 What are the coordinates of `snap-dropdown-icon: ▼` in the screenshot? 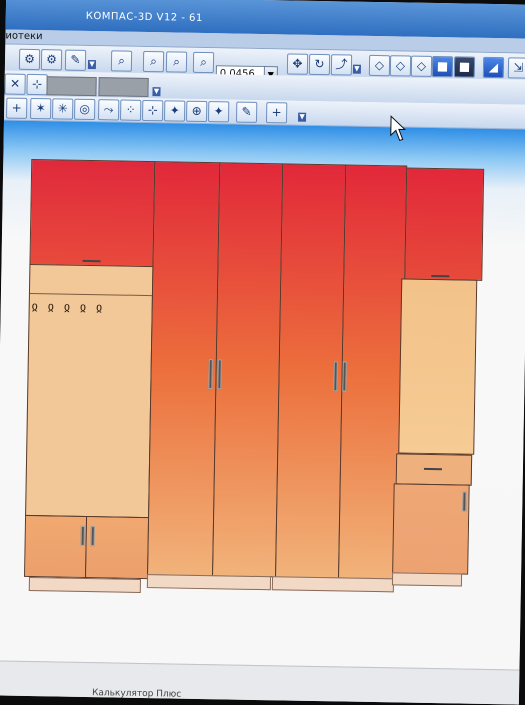 It's located at (302, 117).